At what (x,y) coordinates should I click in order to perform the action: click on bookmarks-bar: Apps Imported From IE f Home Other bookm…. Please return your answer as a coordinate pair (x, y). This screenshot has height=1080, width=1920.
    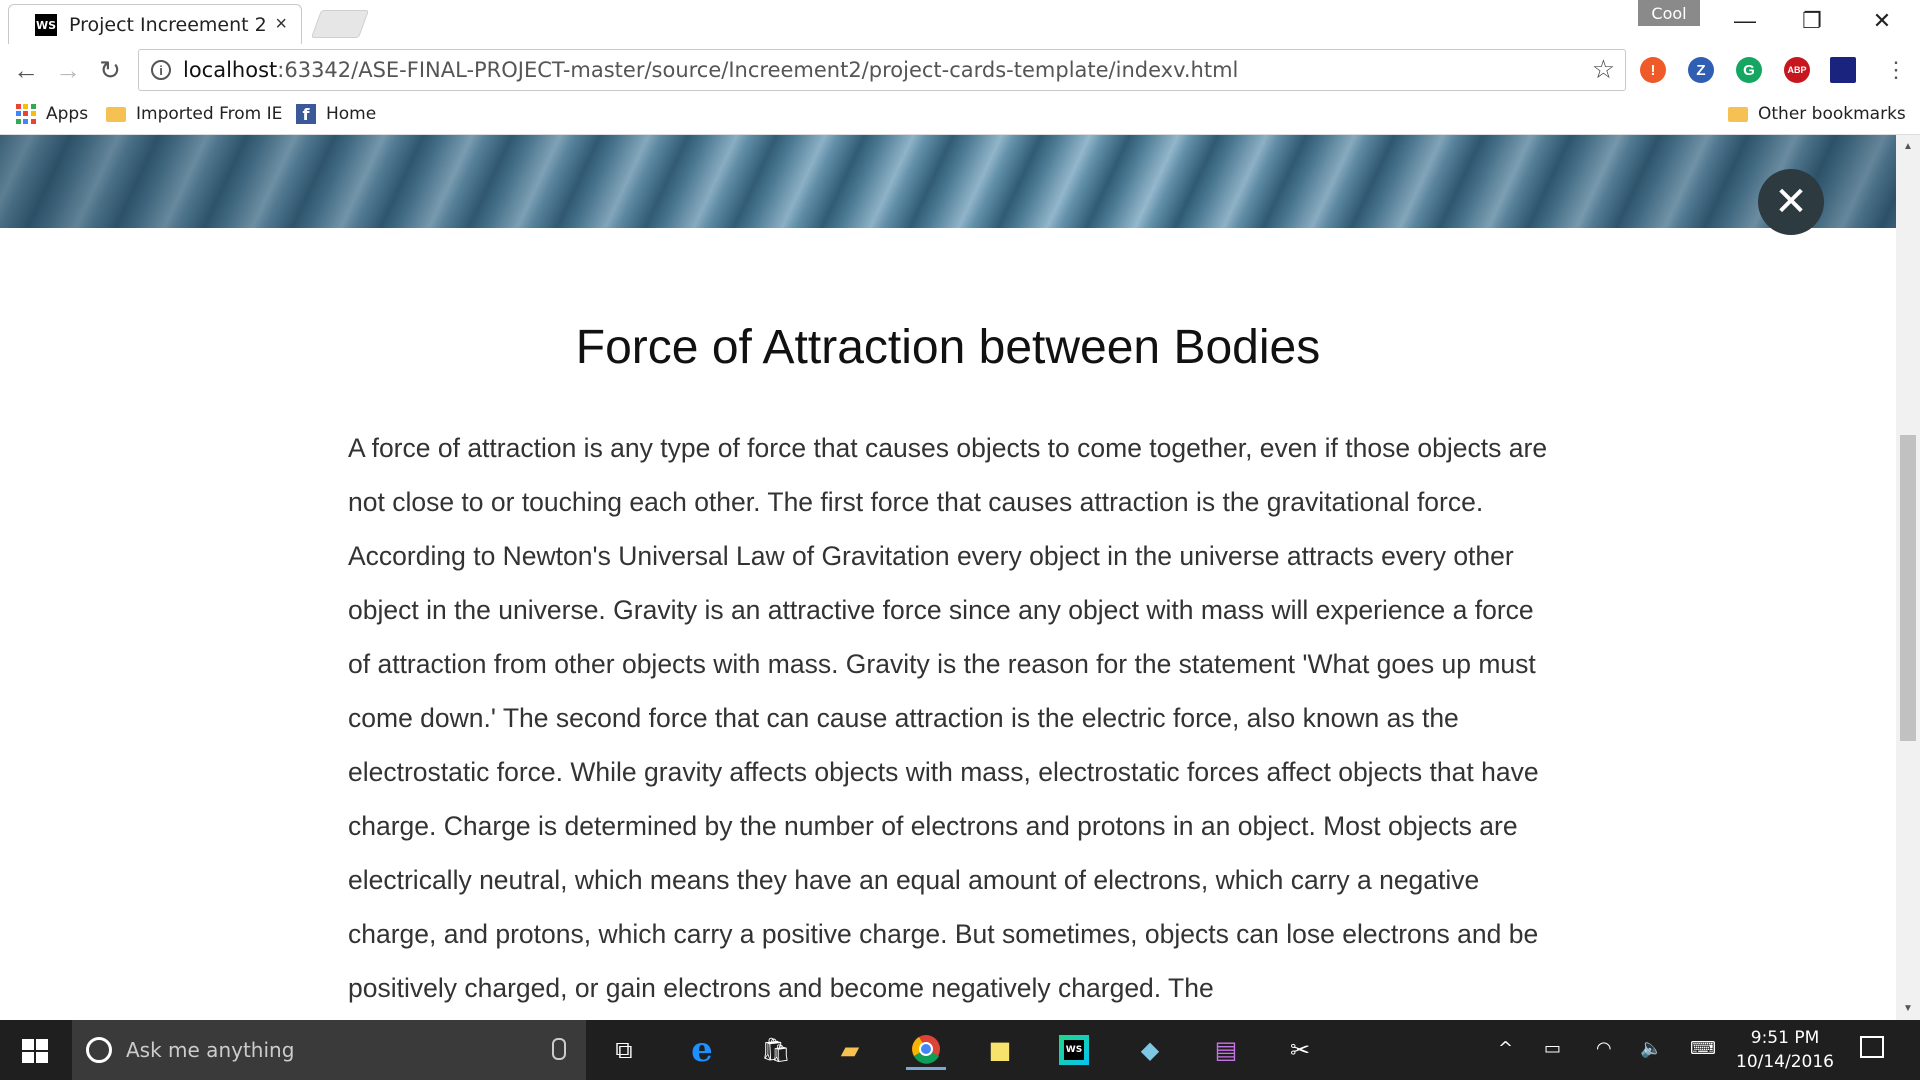
    Looking at the image, I should click on (960, 115).